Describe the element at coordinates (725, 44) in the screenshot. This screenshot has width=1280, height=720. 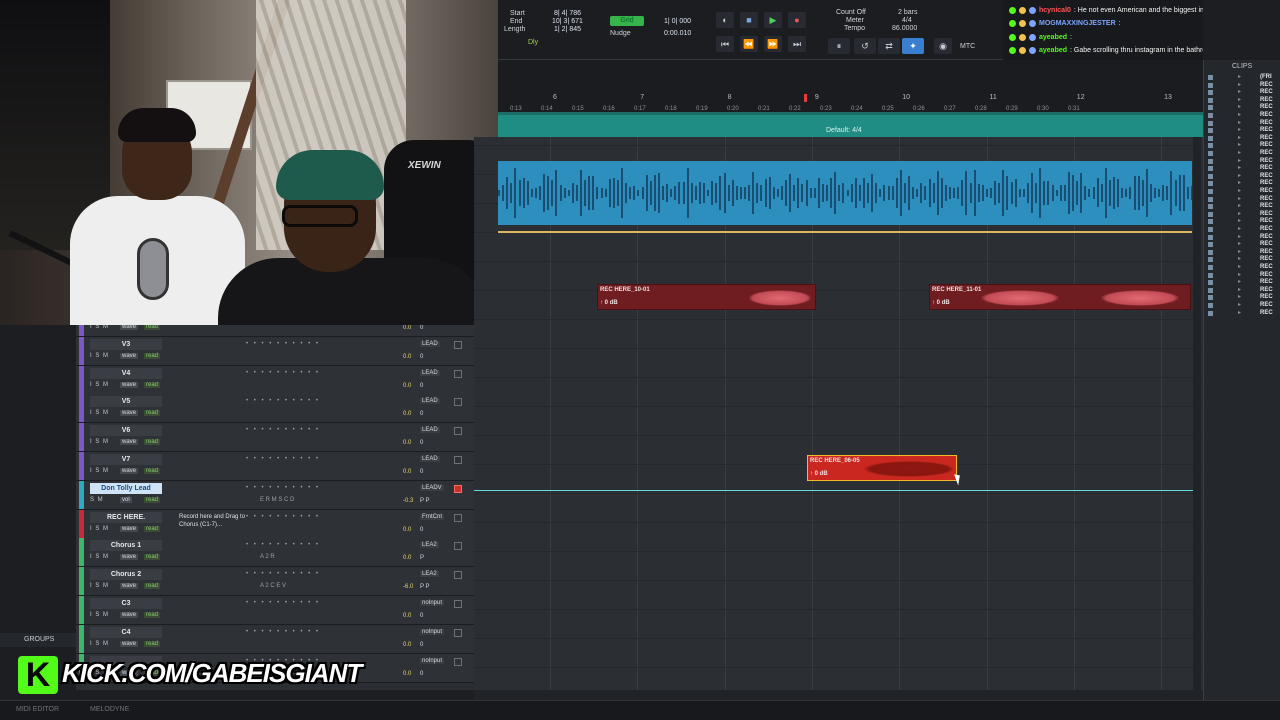
I see `rewind-start-icon: ⏮` at that location.